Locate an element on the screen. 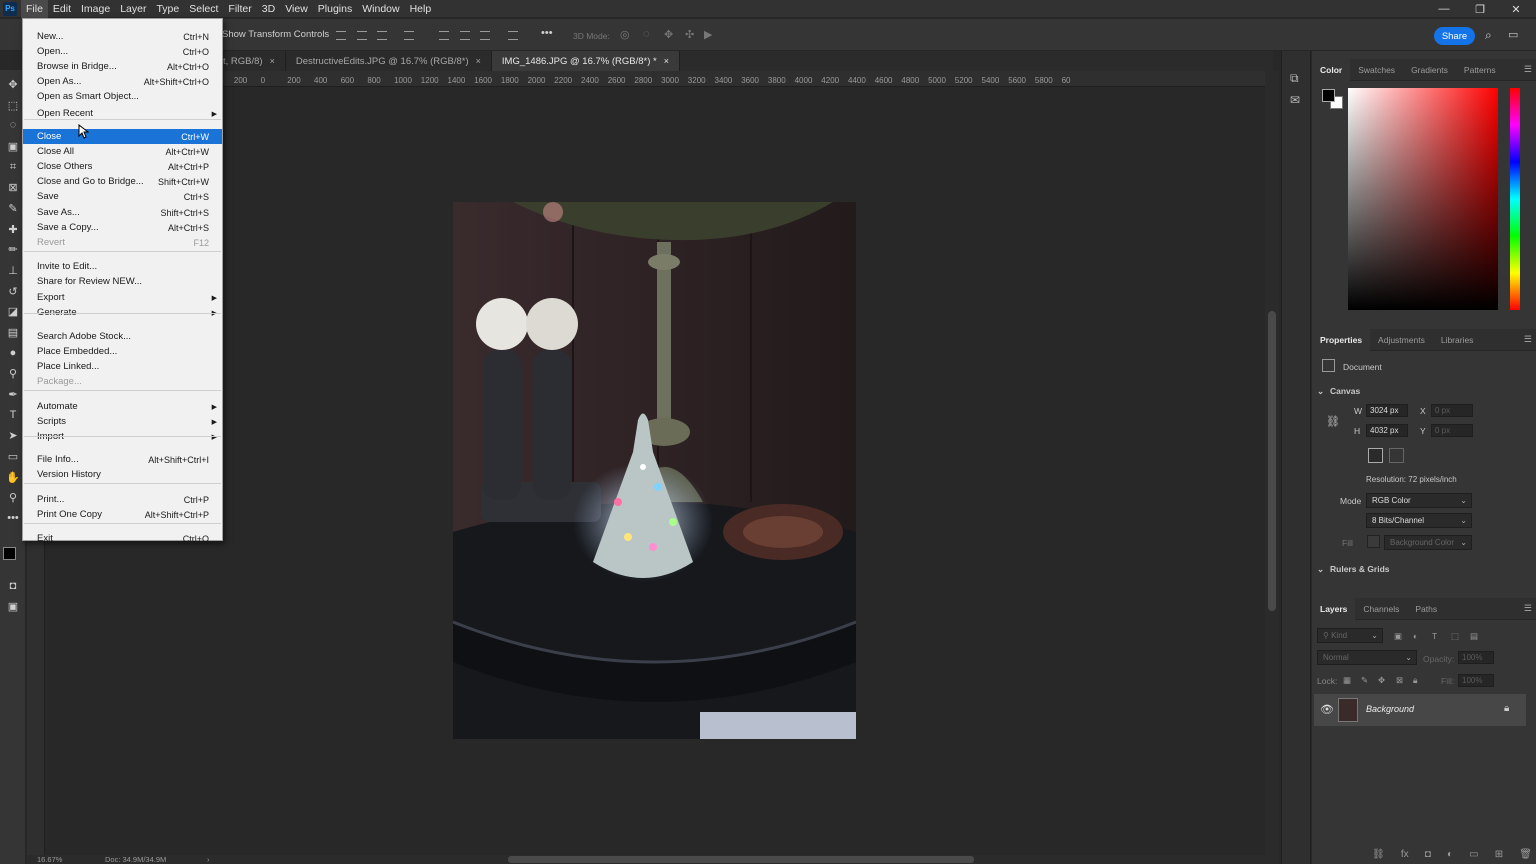  menu-item-browse-in-bridge: Browse in Bridge... Alt+Ctrl+O is located at coordinates (122, 66).